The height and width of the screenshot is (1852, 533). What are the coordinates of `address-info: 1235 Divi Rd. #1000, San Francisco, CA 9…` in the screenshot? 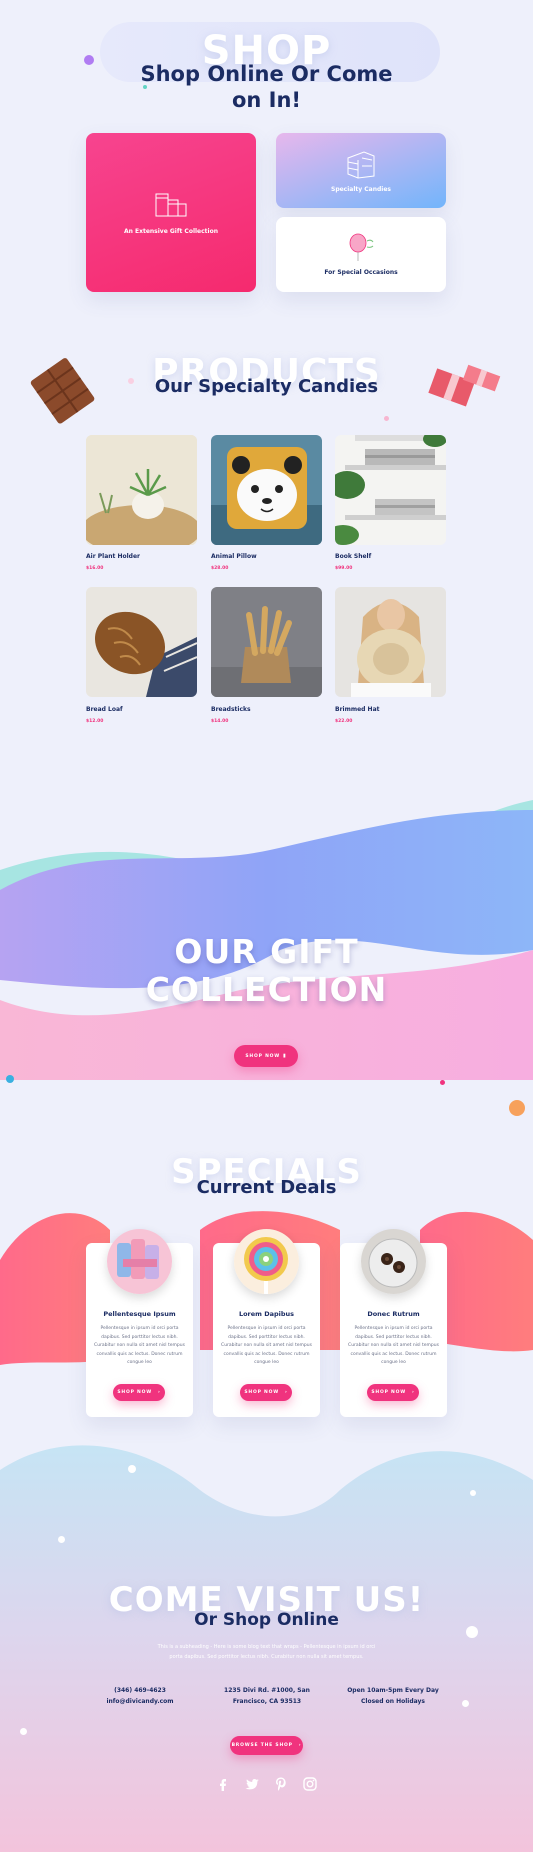 It's located at (267, 1696).